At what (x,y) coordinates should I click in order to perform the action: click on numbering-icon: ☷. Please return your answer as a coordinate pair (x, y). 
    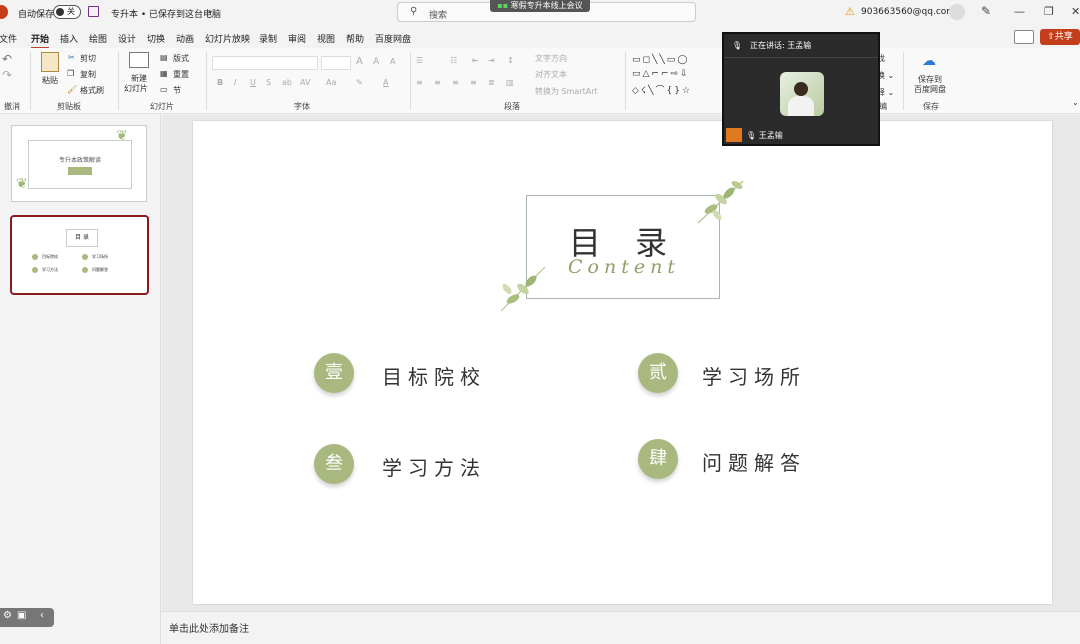
    Looking at the image, I should click on (453, 60).